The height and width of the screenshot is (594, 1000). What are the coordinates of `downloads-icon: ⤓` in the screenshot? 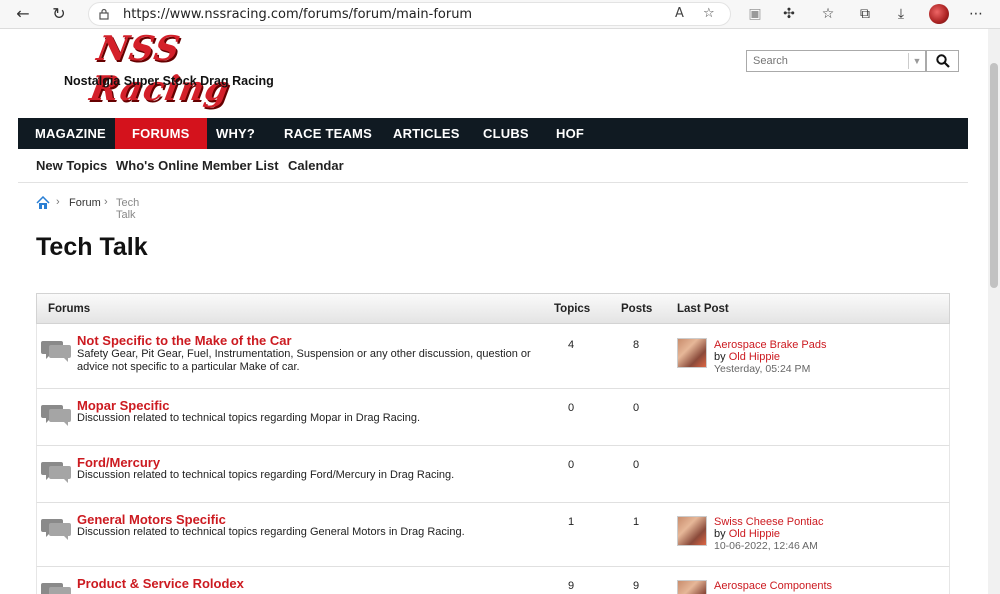 It's located at (901, 14).